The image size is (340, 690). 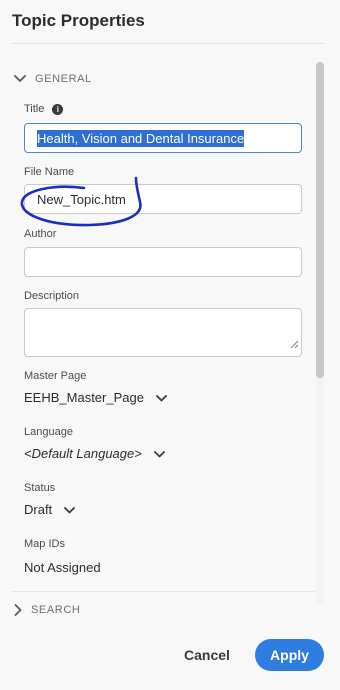 I want to click on title-field: Health, Vision and Dental Insurance, so click(x=163, y=138).